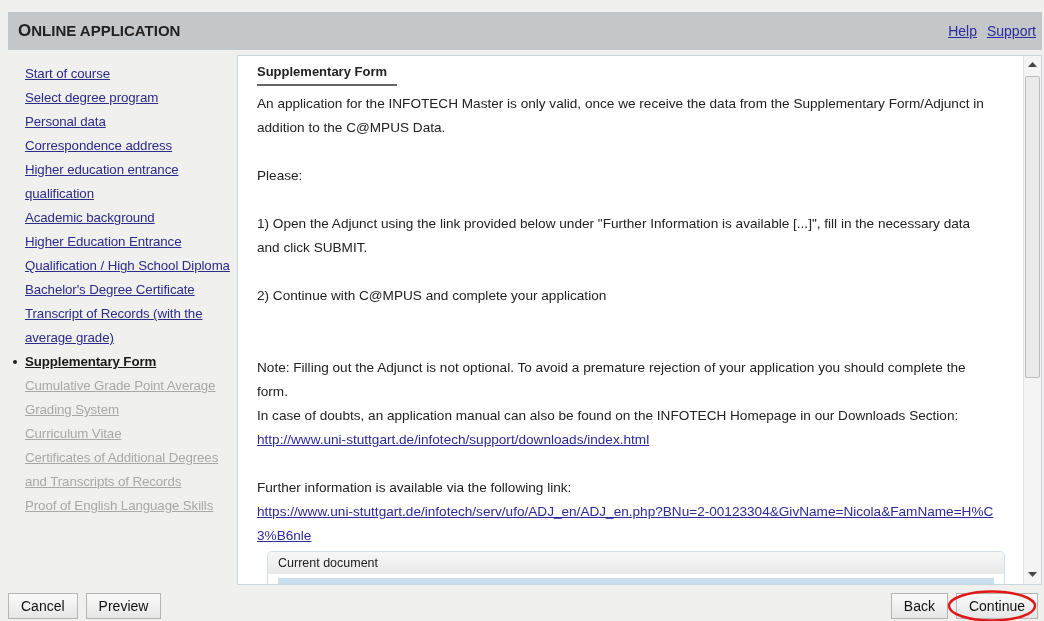  Describe the element at coordinates (132, 98) in the screenshot. I see `sidebar-link: Select degree program` at that location.